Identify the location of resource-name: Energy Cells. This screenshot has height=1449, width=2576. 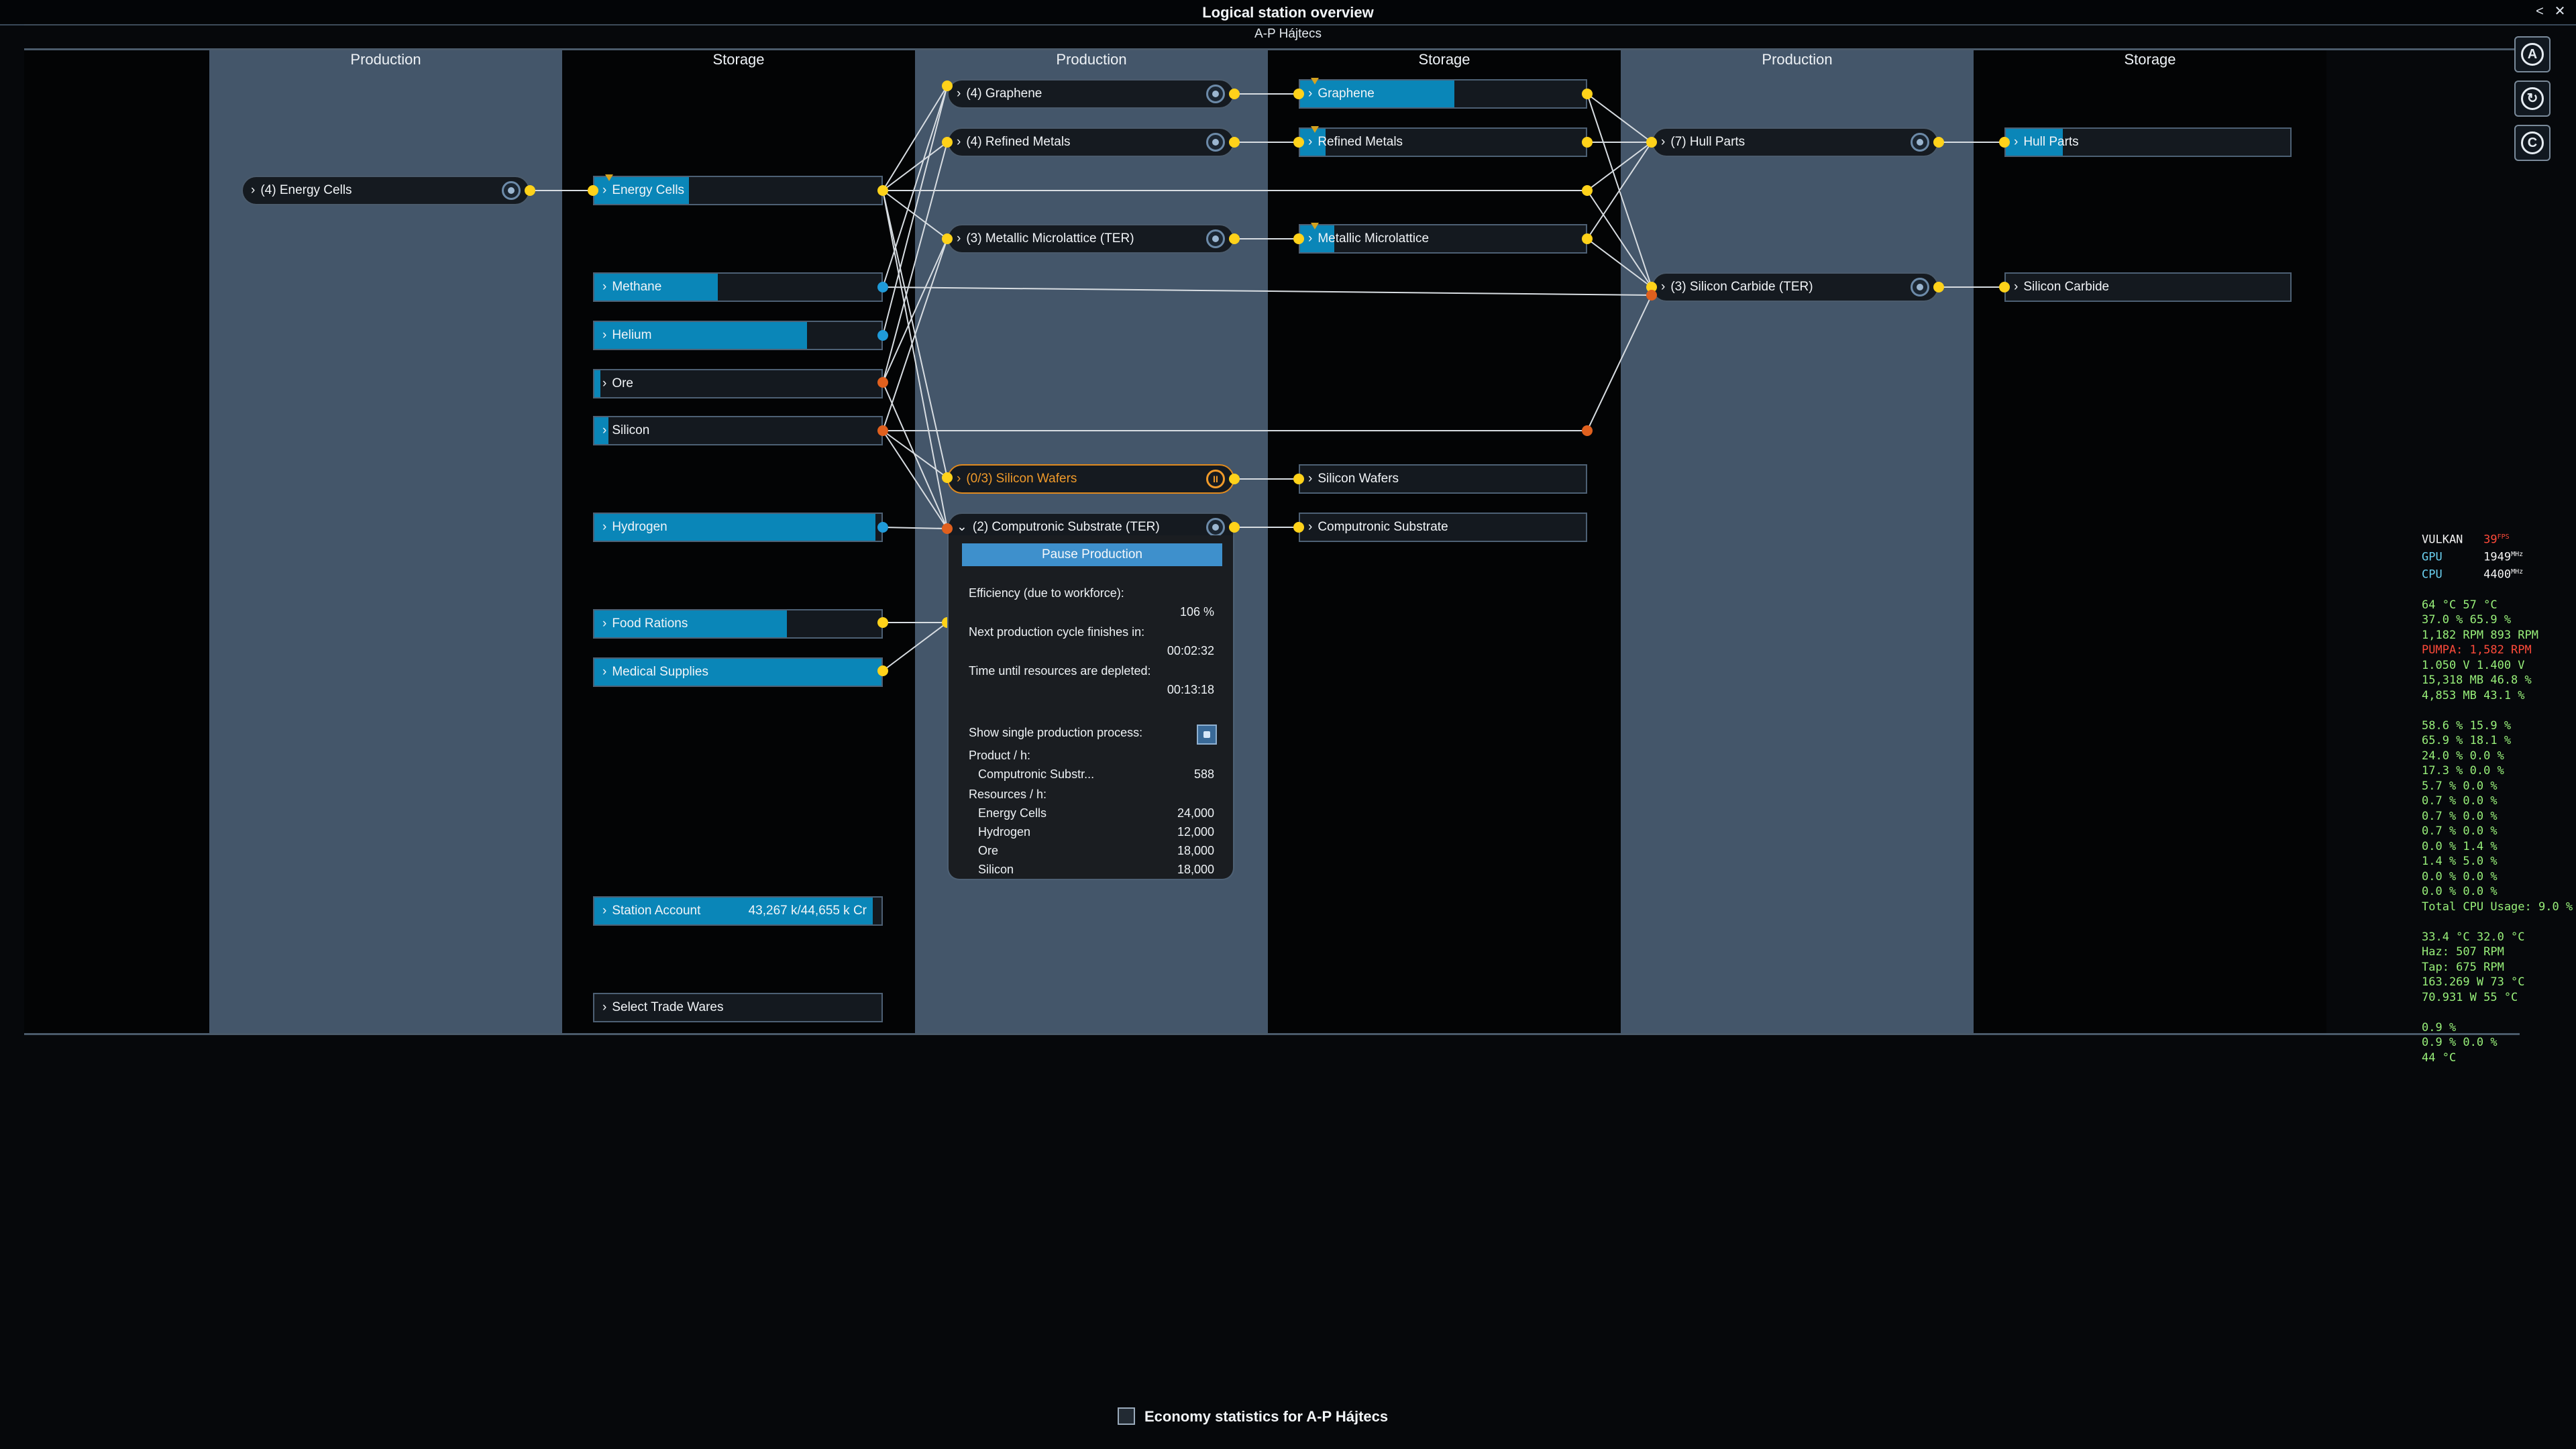
(1012, 813).